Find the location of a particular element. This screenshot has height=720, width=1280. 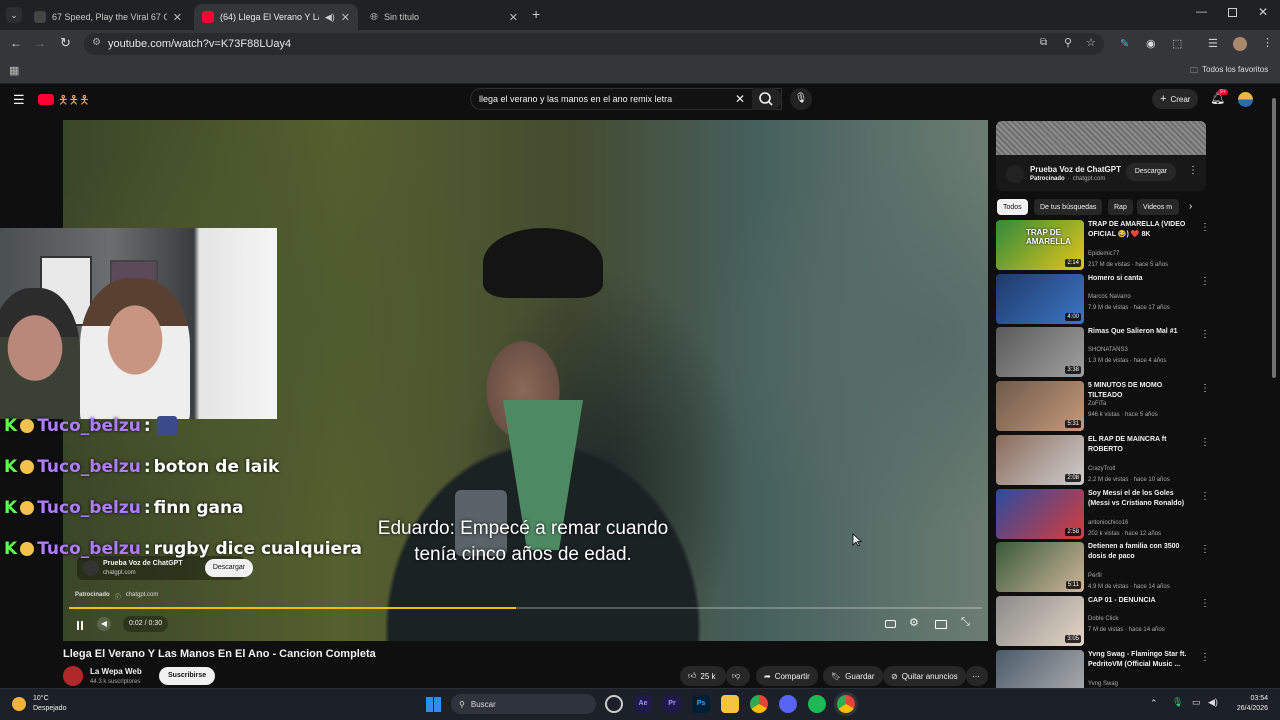

chip-rap: Rap is located at coordinates (1120, 207).